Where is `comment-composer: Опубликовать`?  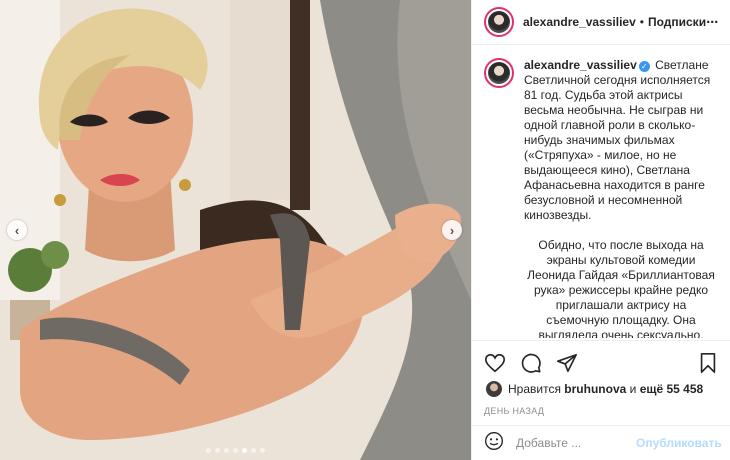 comment-composer: Опубликовать is located at coordinates (601, 442).